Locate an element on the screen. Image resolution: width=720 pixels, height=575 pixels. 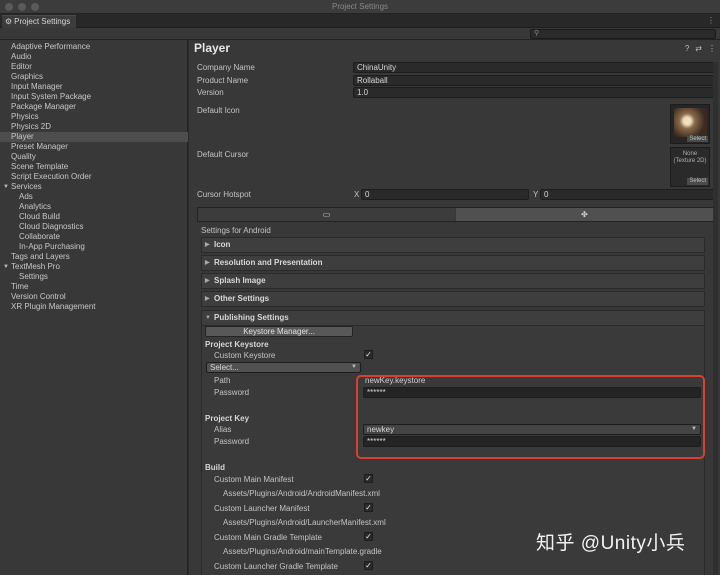
monitor-icon: ▭ is located at coordinates (326, 214).